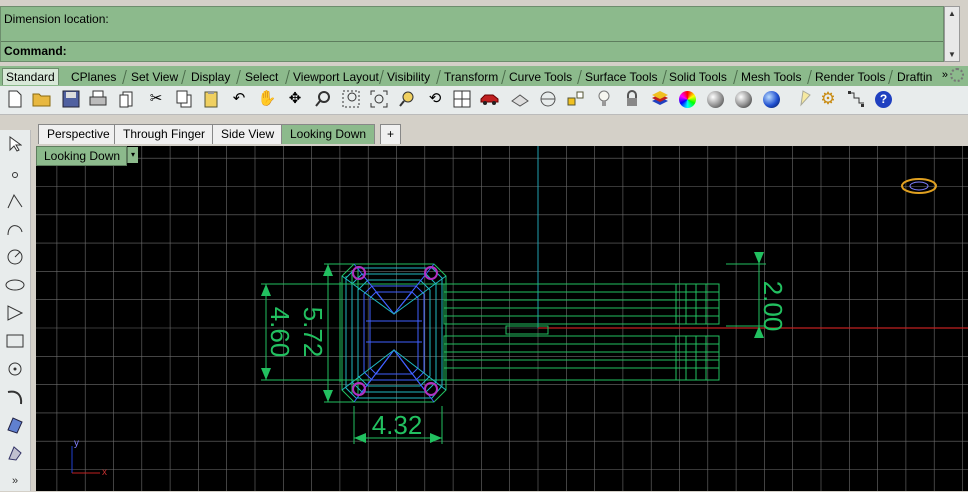  I want to click on named-views-icon, so click(520, 99).